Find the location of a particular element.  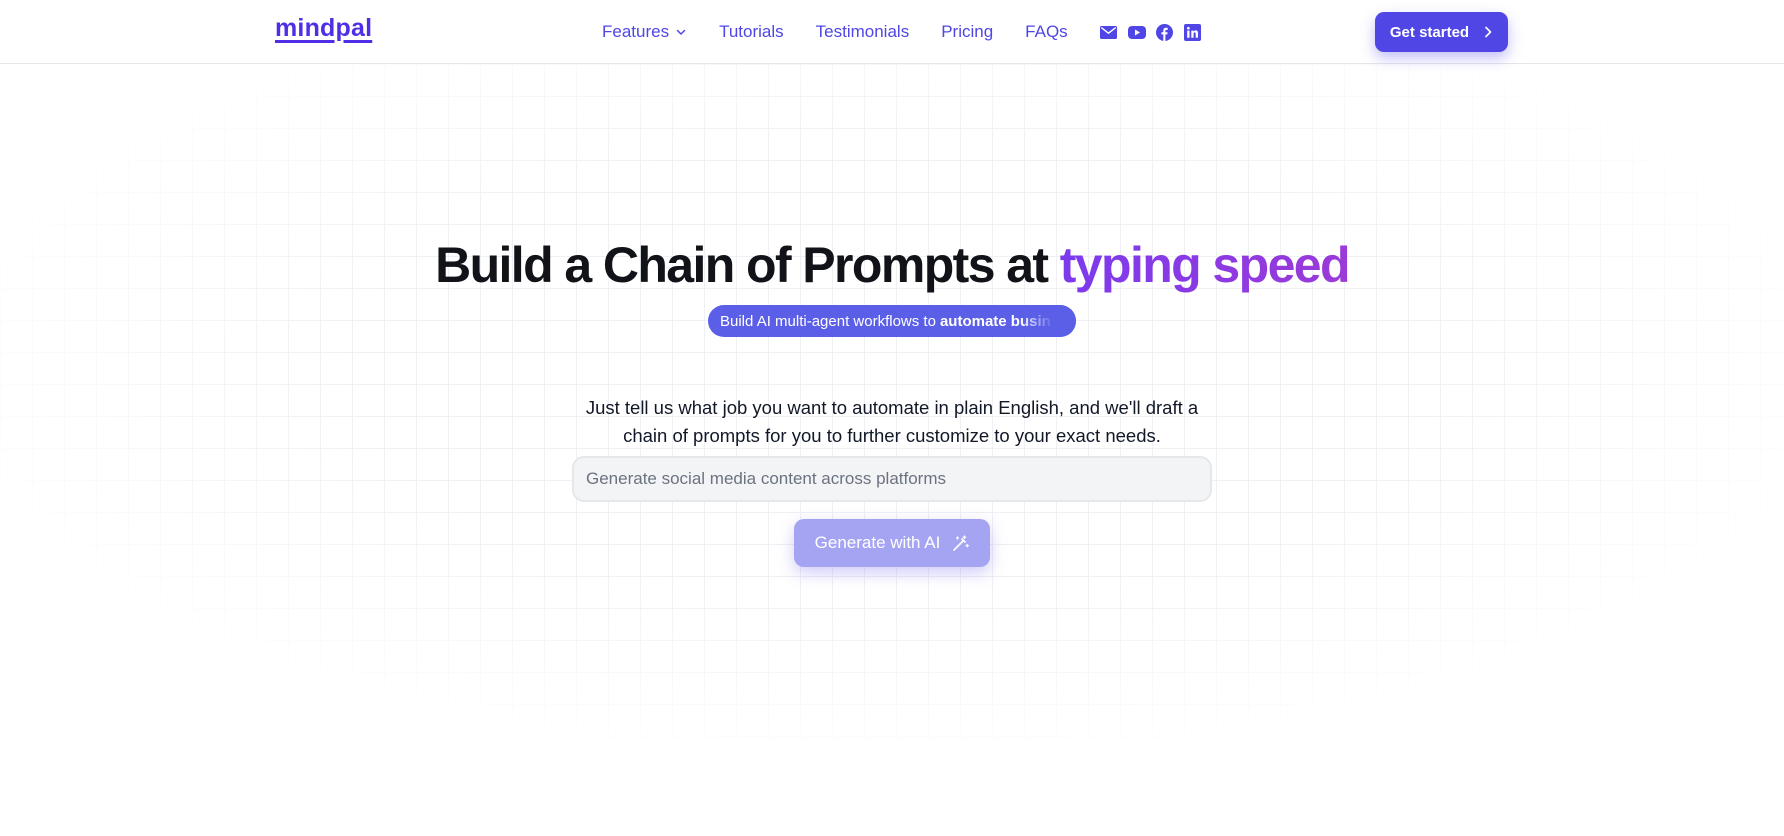

linkedin-icon is located at coordinates (1193, 32).